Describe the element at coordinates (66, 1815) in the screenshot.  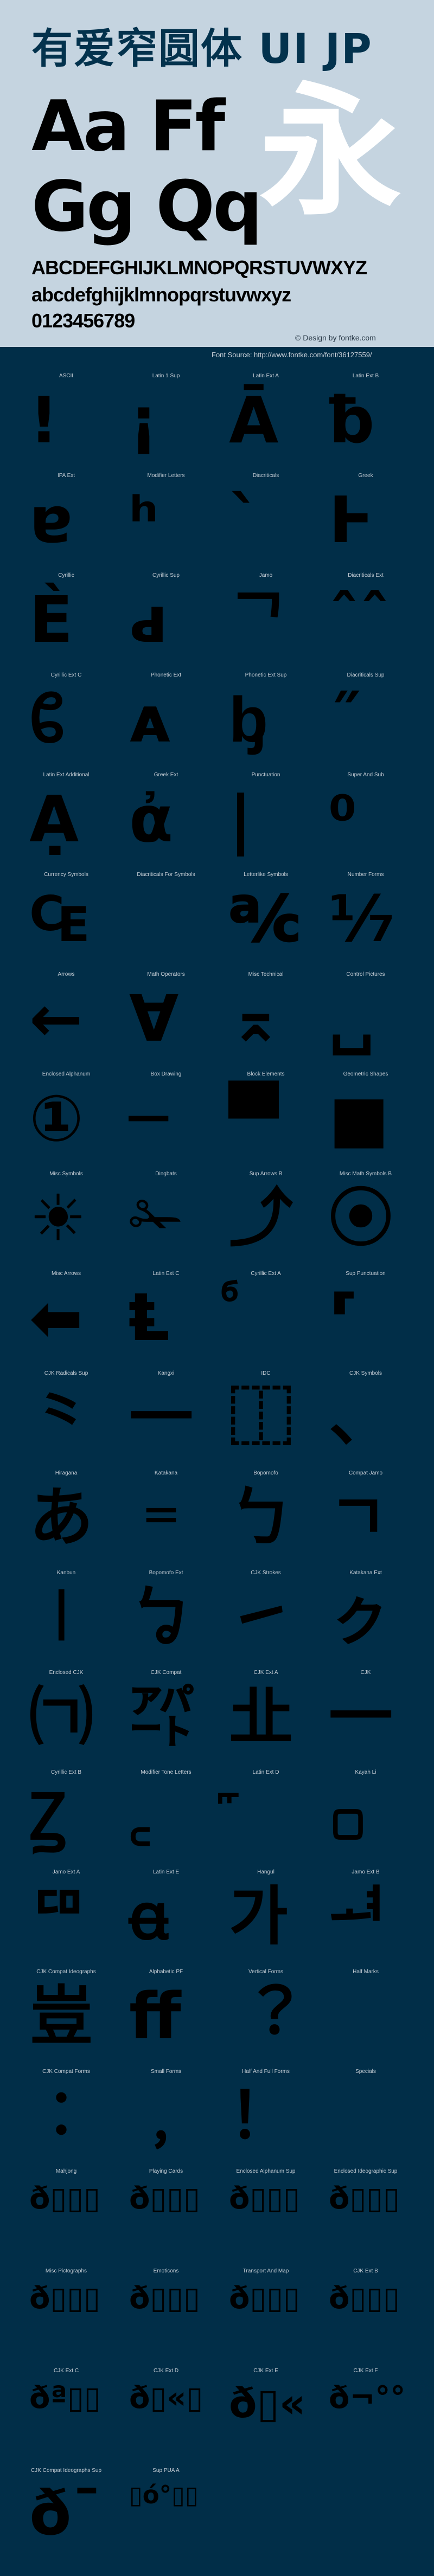
I see `block-cell: Cyrillic Ext B Ꙁ` at that location.